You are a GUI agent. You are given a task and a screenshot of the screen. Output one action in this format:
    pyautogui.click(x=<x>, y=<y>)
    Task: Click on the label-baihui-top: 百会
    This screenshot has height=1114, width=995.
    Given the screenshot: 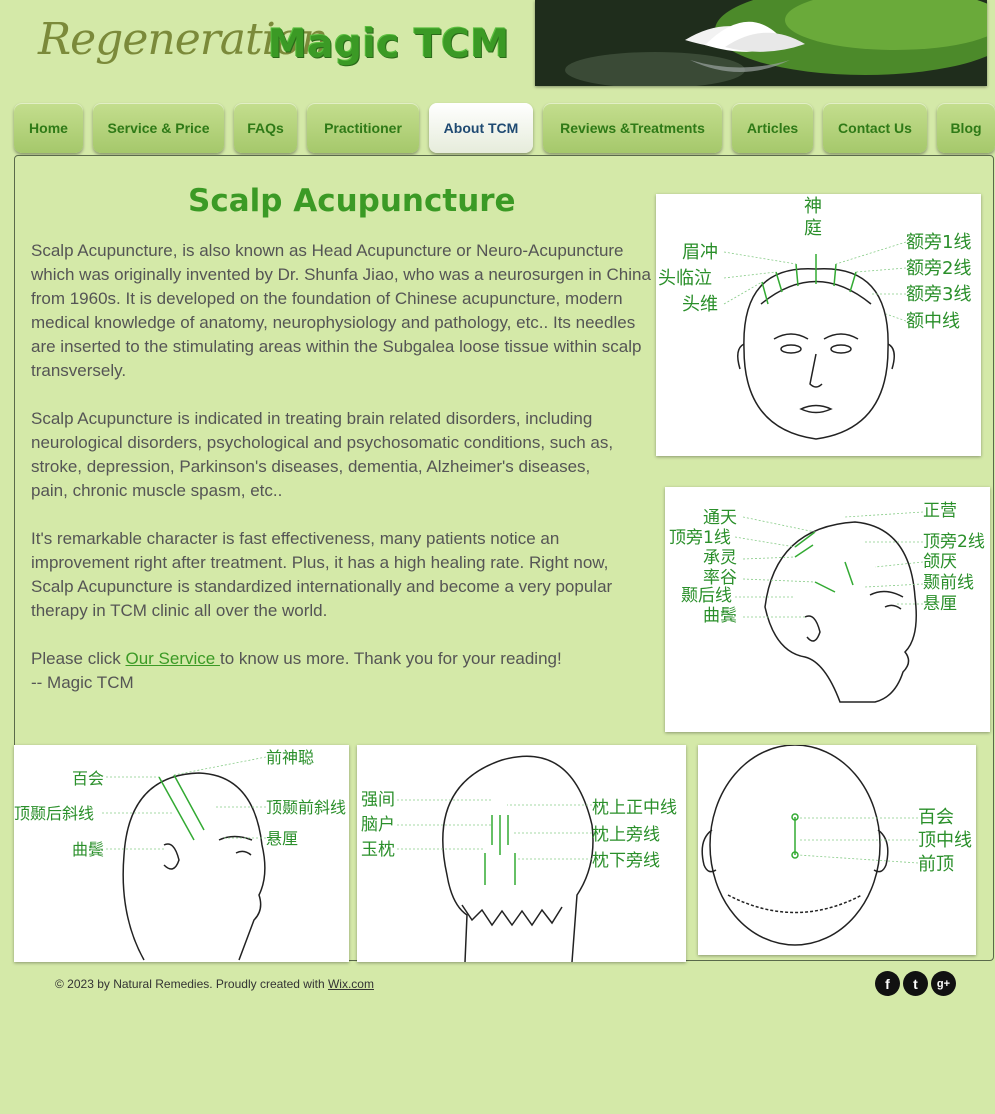 What is the action you would take?
    pyautogui.click(x=936, y=817)
    